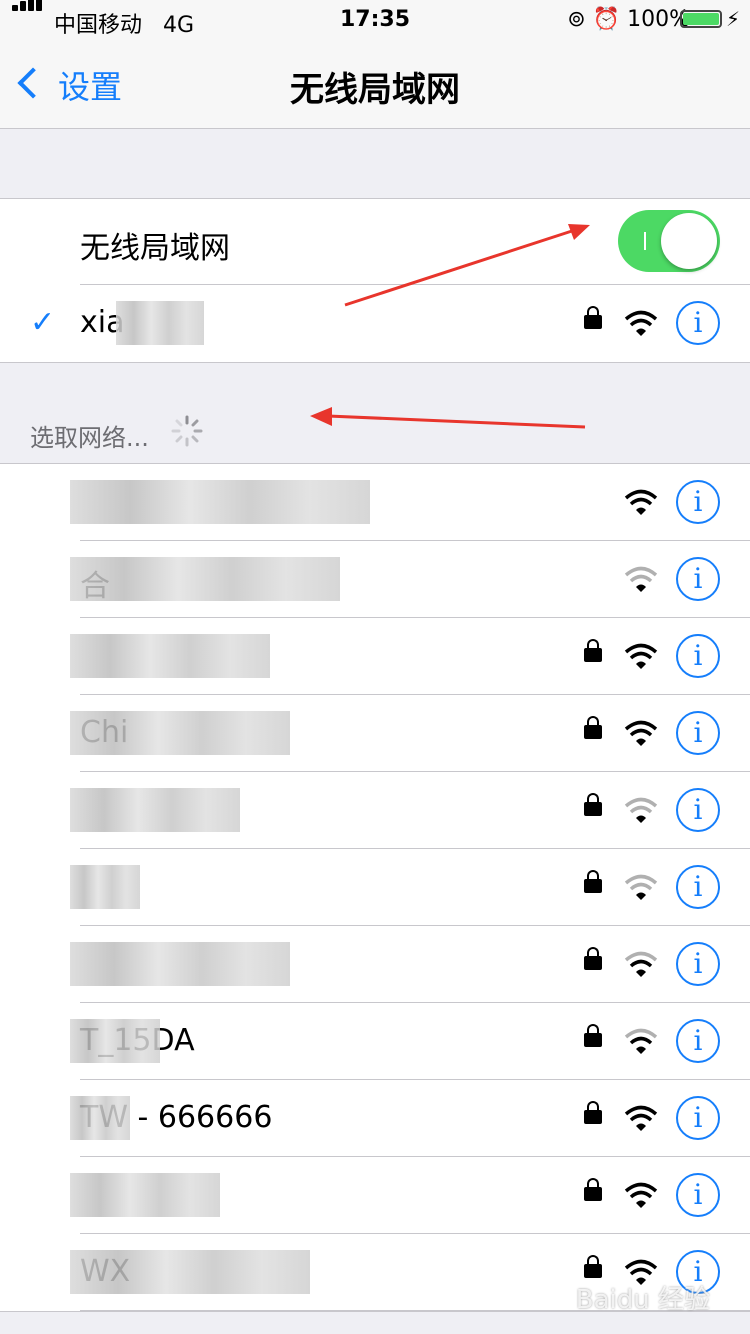 Image resolution: width=750 pixels, height=1334 pixels. What do you see at coordinates (450, 326) in the screenshot?
I see `annotation-arrows` at bounding box center [450, 326].